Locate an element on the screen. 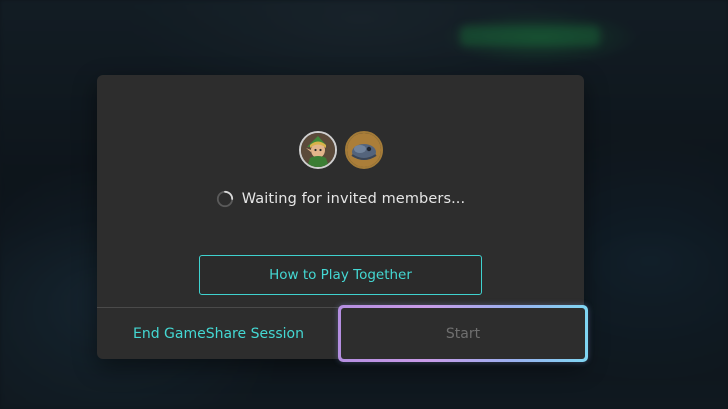  start-button: Start is located at coordinates (463, 333).